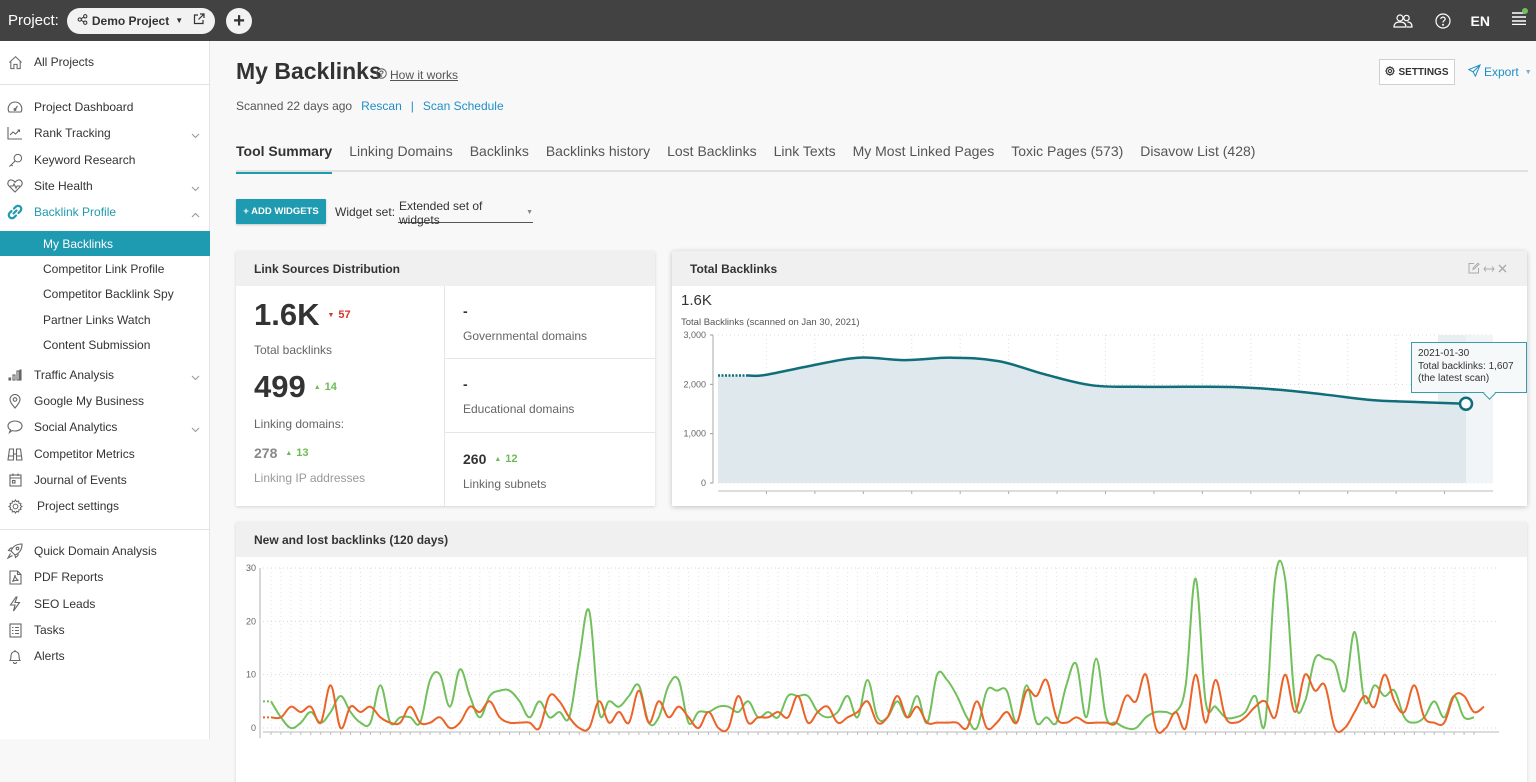  What do you see at coordinates (696, 300) in the screenshot?
I see `total-backlinks-value: 1.6K` at bounding box center [696, 300].